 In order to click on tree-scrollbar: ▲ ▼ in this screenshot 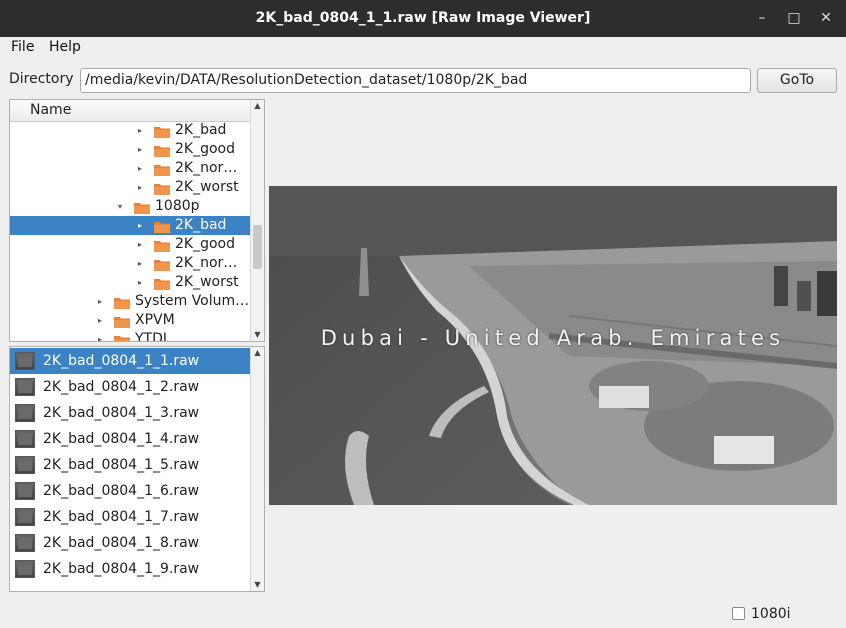, I will do `click(257, 220)`.